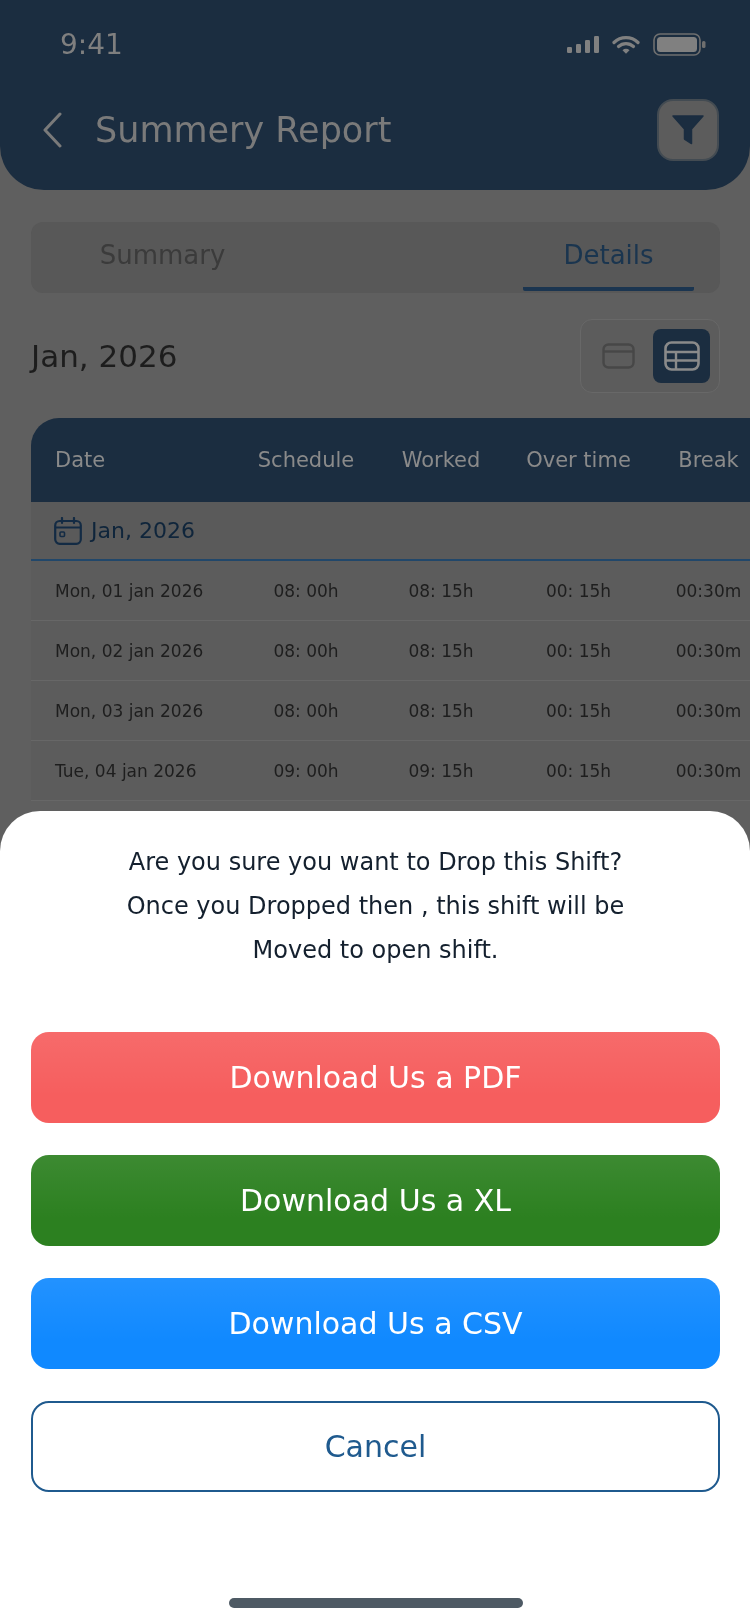 The height and width of the screenshot is (1624, 750). What do you see at coordinates (68, 530) in the screenshot?
I see `calendar-icon` at bounding box center [68, 530].